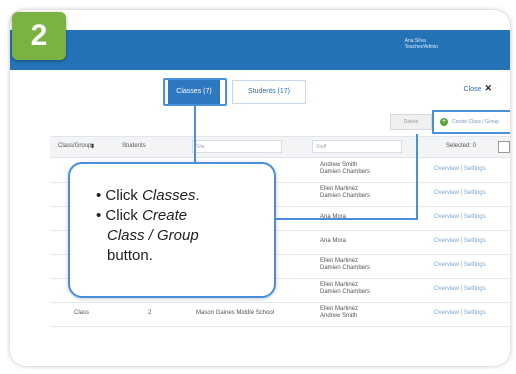 This screenshot has width=516, height=374. I want to click on close-icon: ✕, so click(488, 88).